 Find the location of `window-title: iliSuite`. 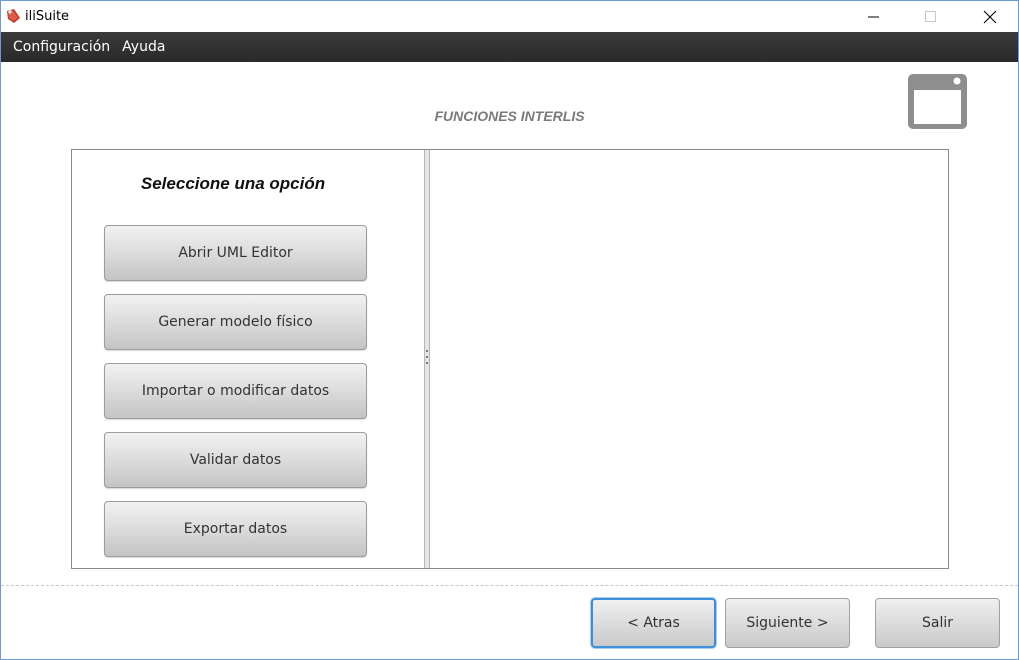

window-title: iliSuite is located at coordinates (47, 16).